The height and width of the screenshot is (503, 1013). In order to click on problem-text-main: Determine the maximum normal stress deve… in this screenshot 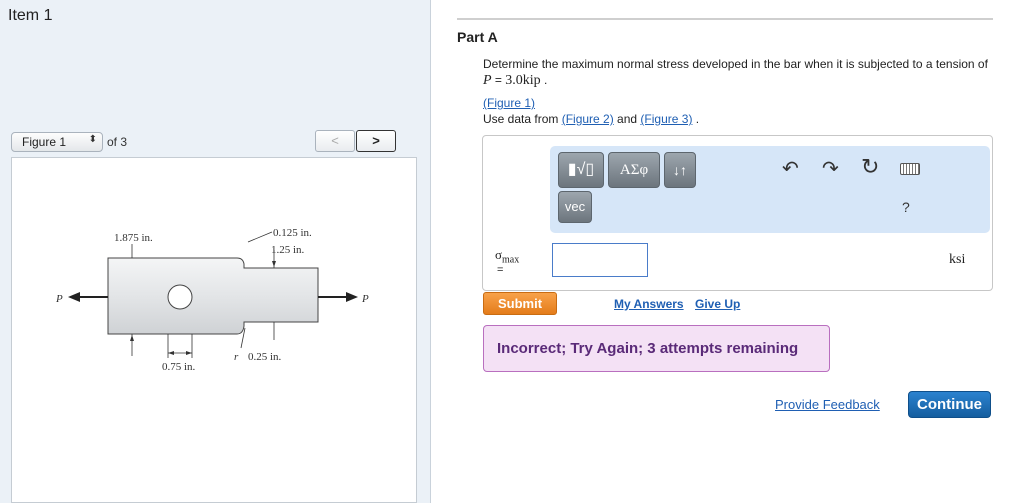, I will do `click(735, 64)`.